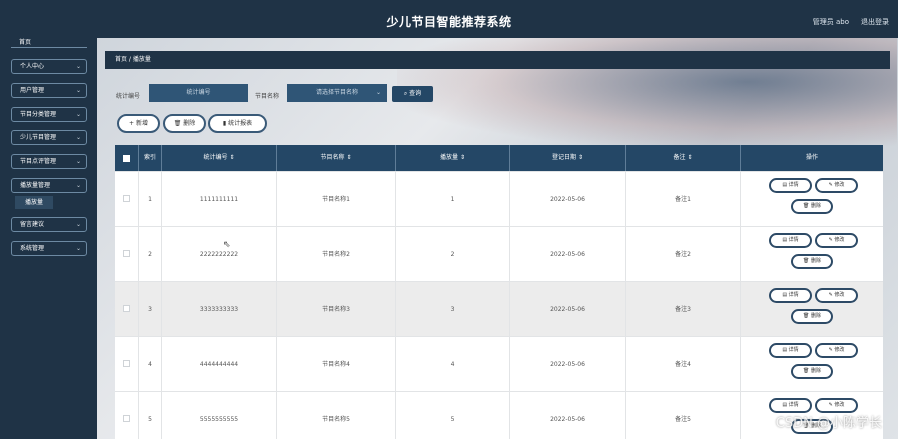 This screenshot has height=439, width=898. I want to click on add-button: + 新增, so click(138, 123).